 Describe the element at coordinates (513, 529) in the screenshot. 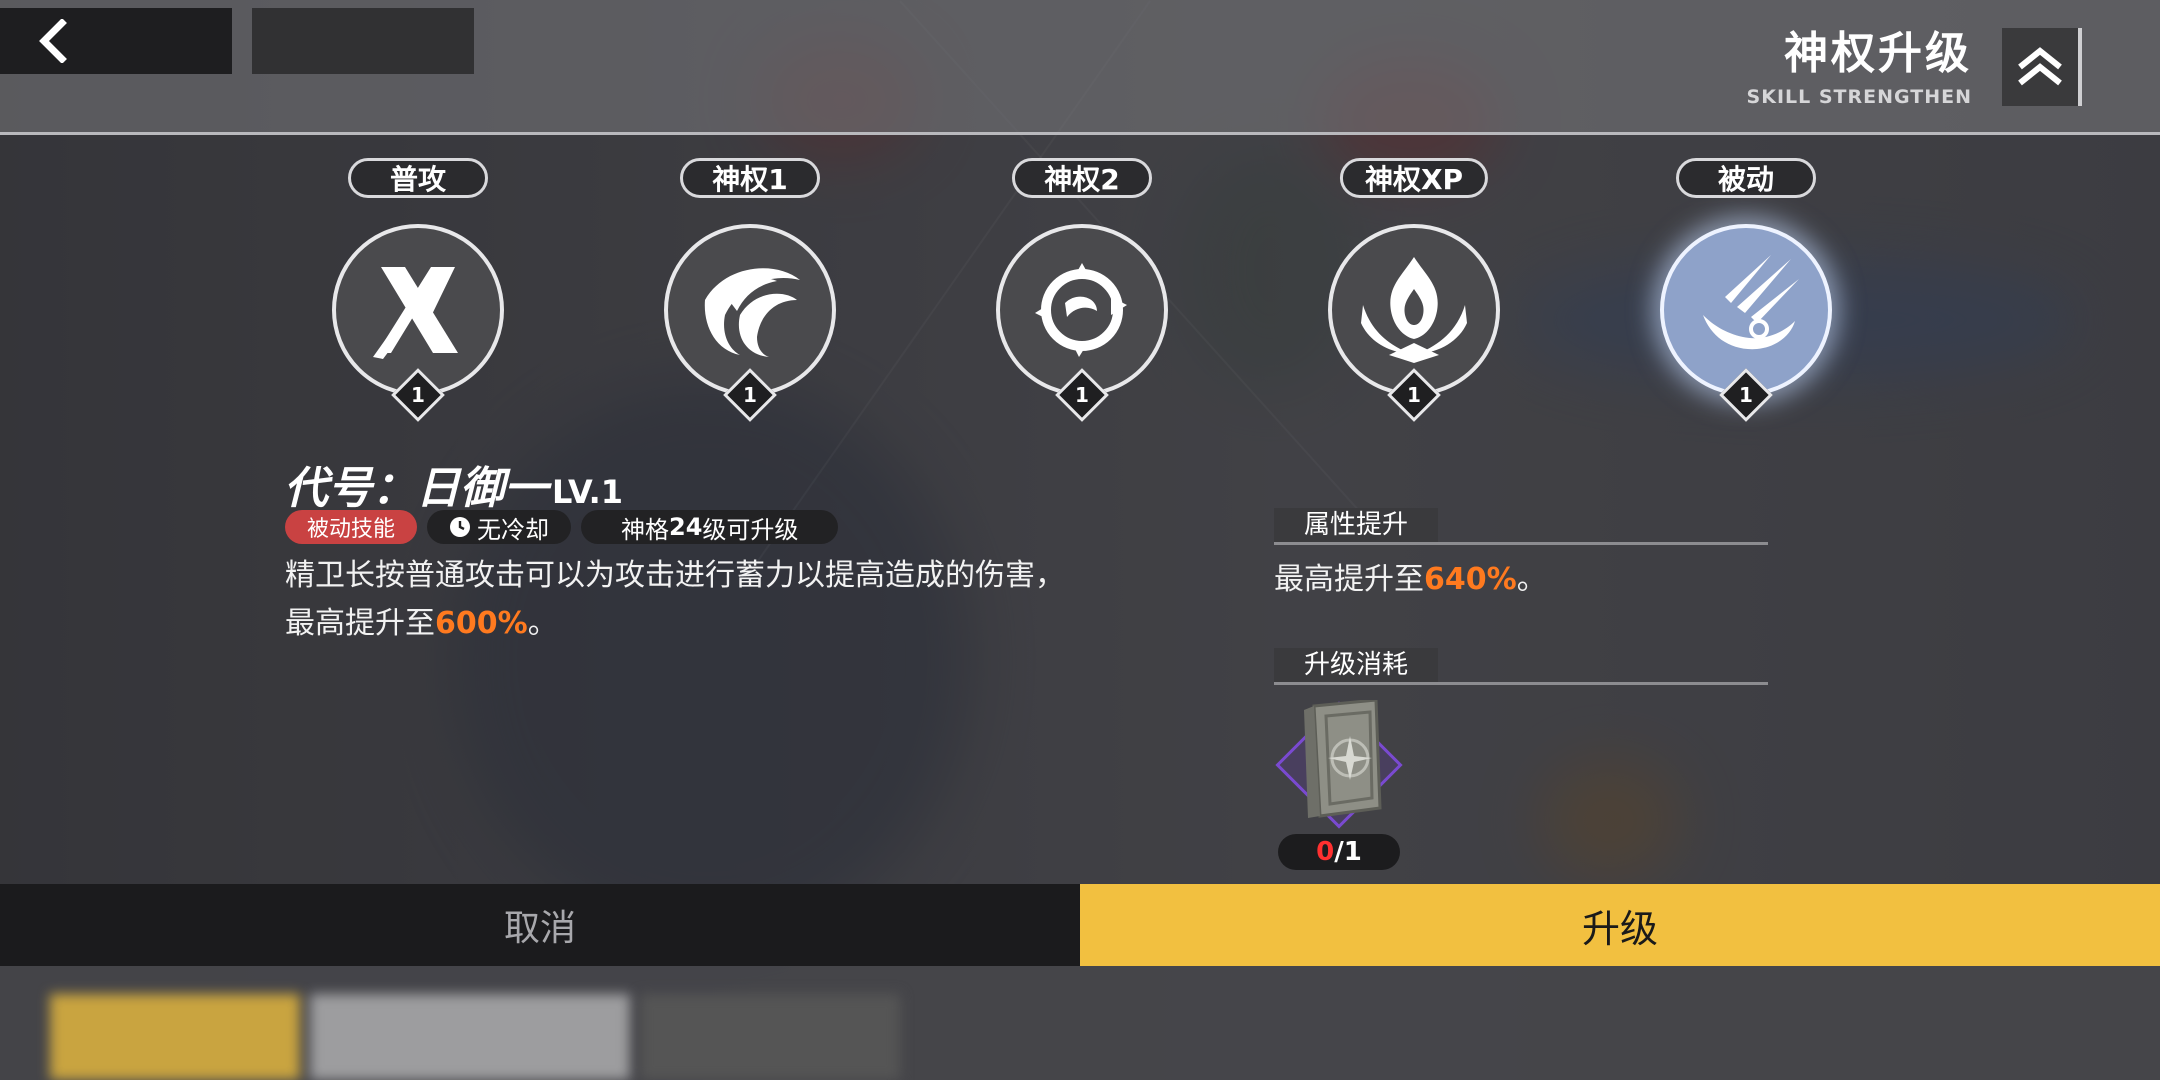

I see `cooldown-text: 无冷却` at that location.